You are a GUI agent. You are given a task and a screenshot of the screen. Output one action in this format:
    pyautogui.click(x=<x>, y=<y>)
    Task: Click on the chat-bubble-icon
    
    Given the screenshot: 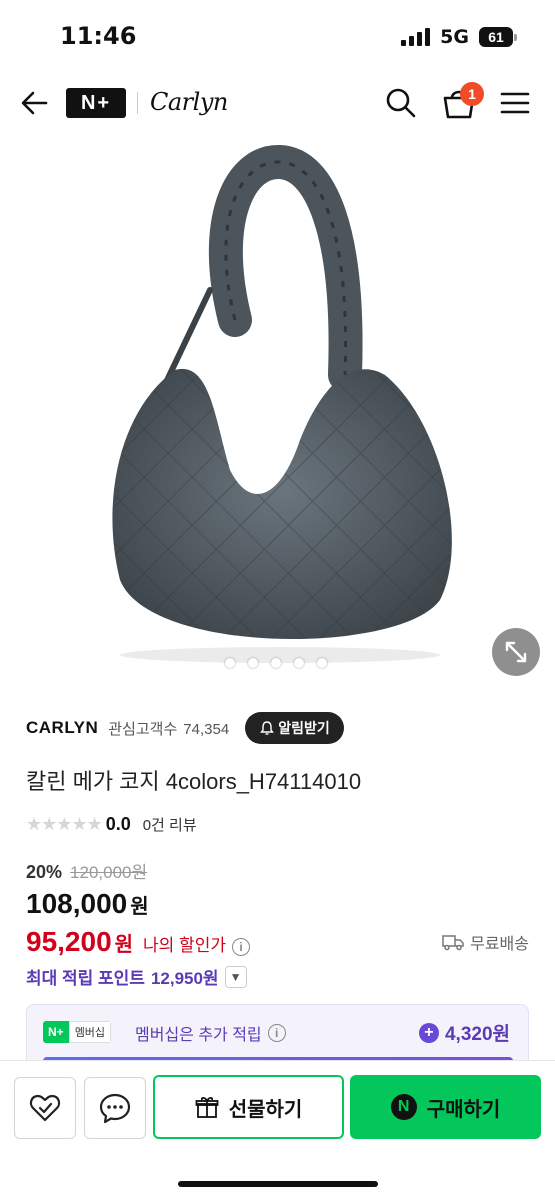 What is the action you would take?
    pyautogui.click(x=115, y=1108)
    